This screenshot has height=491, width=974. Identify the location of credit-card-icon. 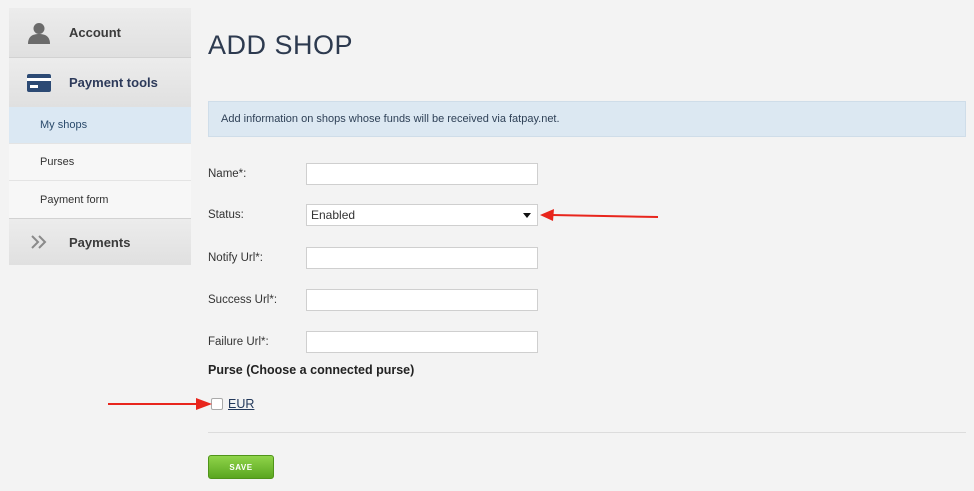
(39, 83).